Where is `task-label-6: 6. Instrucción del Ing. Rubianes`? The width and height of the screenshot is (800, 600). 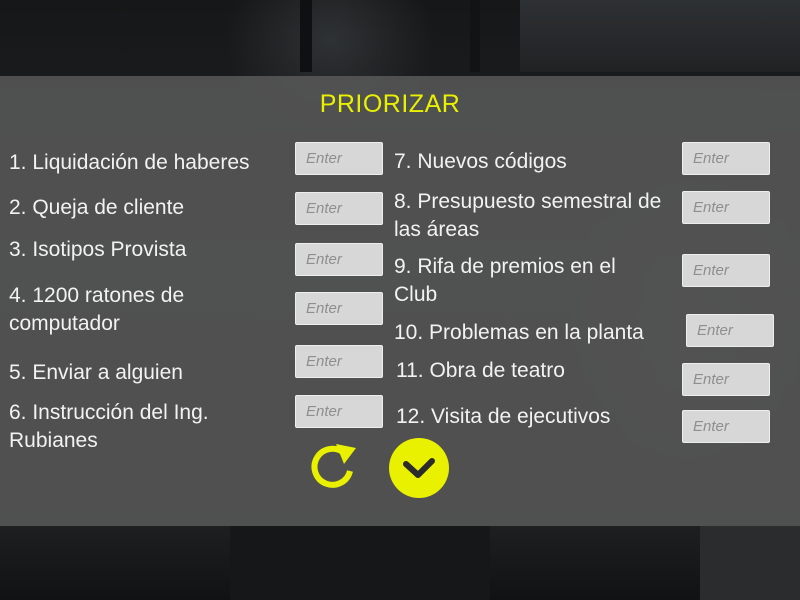
task-label-6: 6. Instrucción del Ing. Rubianes is located at coordinates (109, 426).